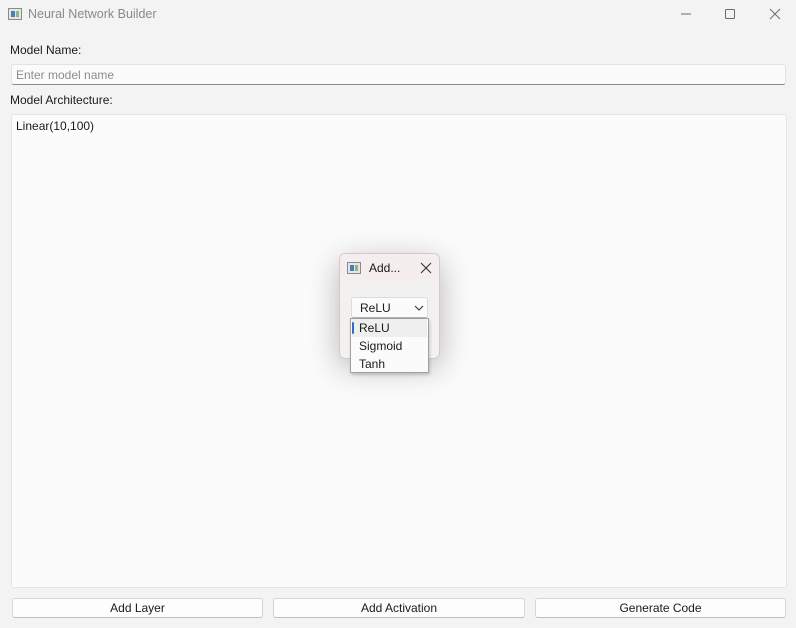 Image resolution: width=796 pixels, height=628 pixels. I want to click on maximize-icon, so click(730, 14).